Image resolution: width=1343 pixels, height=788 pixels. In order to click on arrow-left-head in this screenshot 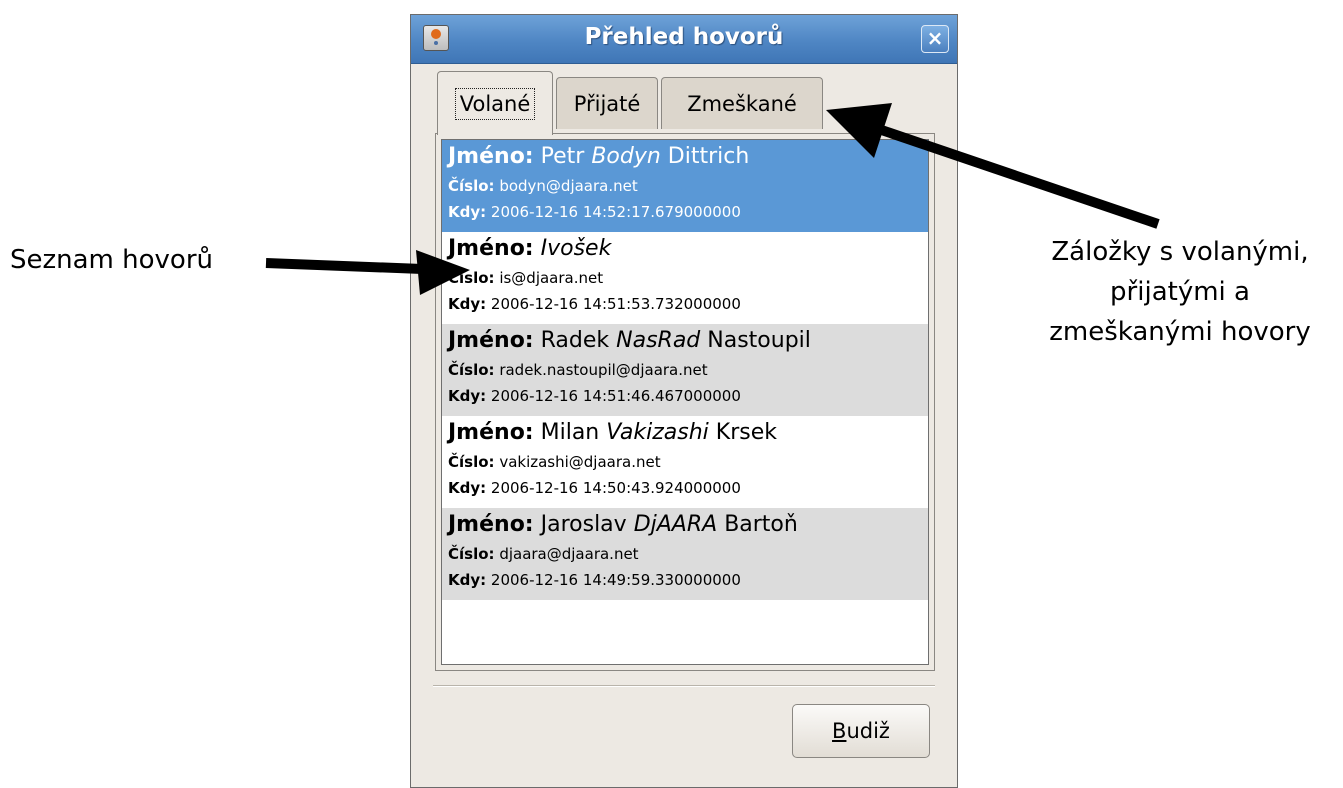, I will do `click(443, 272)`.